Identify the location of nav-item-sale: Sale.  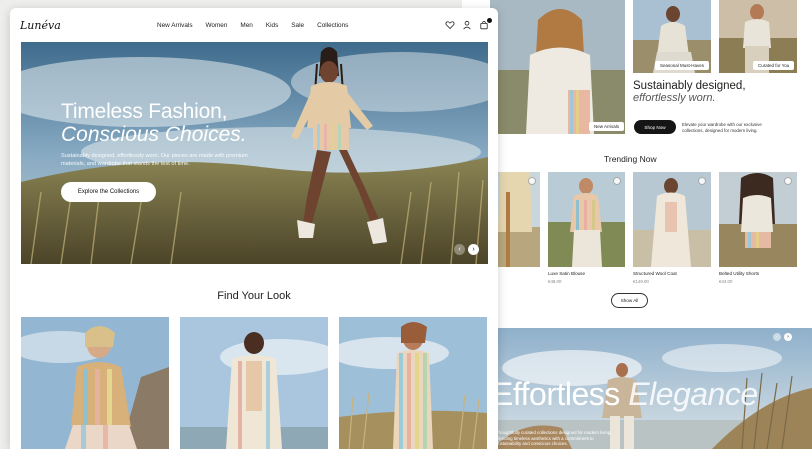
(297, 25).